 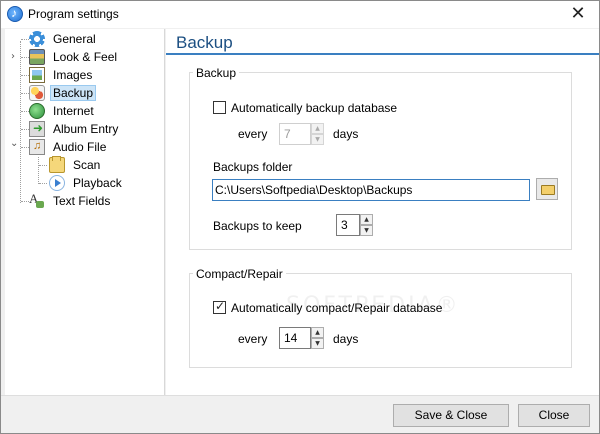 I want to click on tree-item-label: Images, so click(x=73, y=75).